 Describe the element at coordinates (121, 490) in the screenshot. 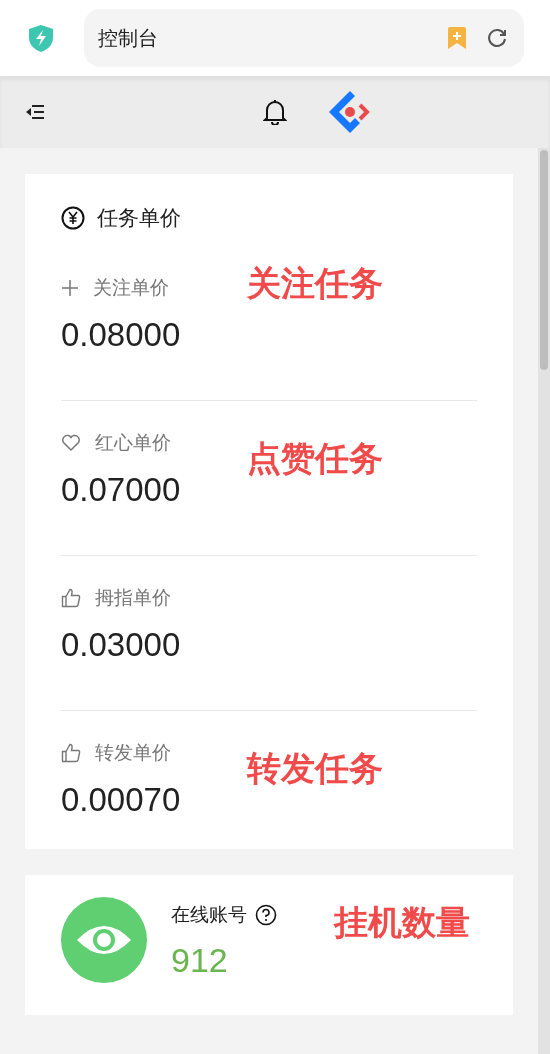

I see `price-value: 0.07000` at that location.